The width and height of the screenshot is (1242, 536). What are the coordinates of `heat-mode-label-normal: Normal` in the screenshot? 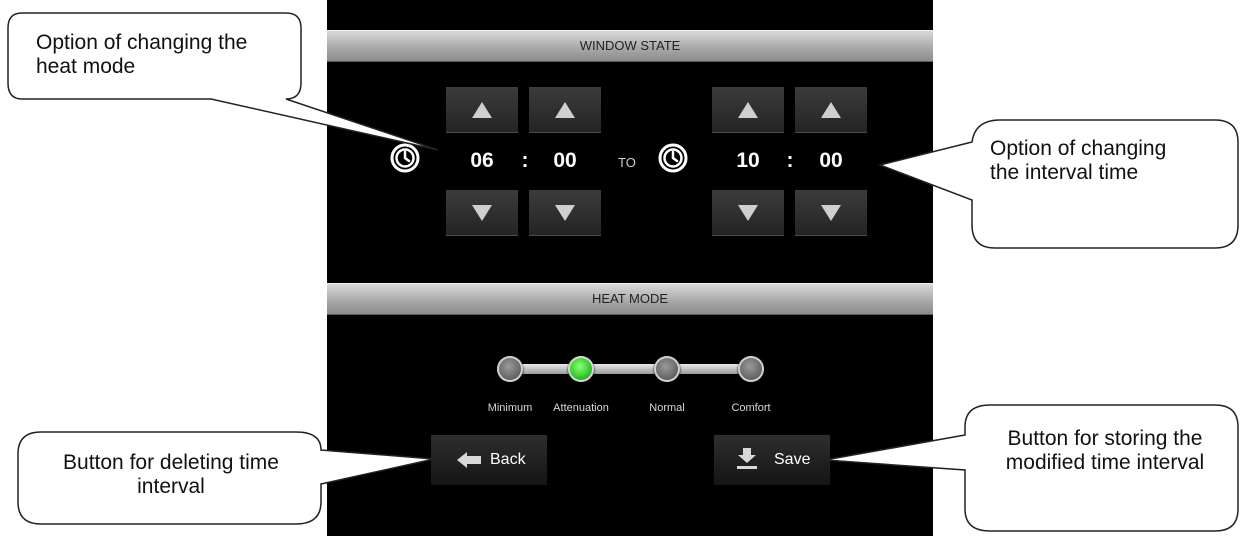 It's located at (667, 408).